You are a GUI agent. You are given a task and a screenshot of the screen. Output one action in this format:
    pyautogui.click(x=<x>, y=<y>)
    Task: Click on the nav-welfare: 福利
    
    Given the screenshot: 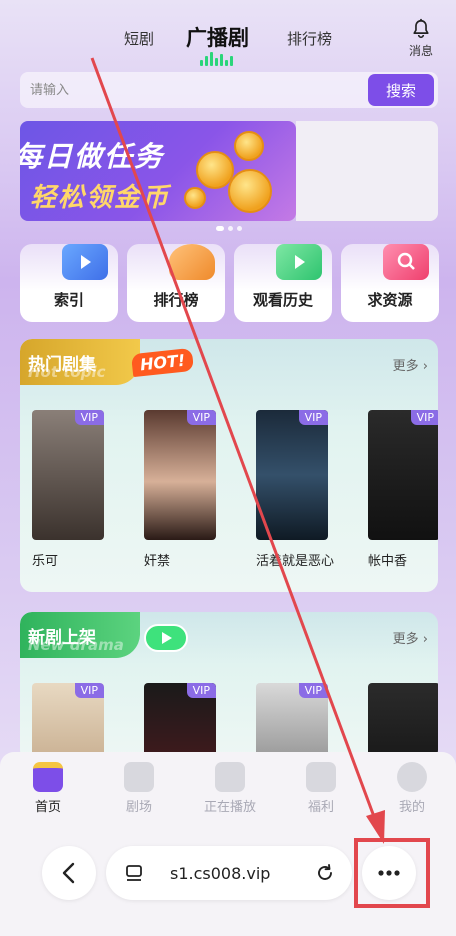 What is the action you would take?
    pyautogui.click(x=321, y=788)
    